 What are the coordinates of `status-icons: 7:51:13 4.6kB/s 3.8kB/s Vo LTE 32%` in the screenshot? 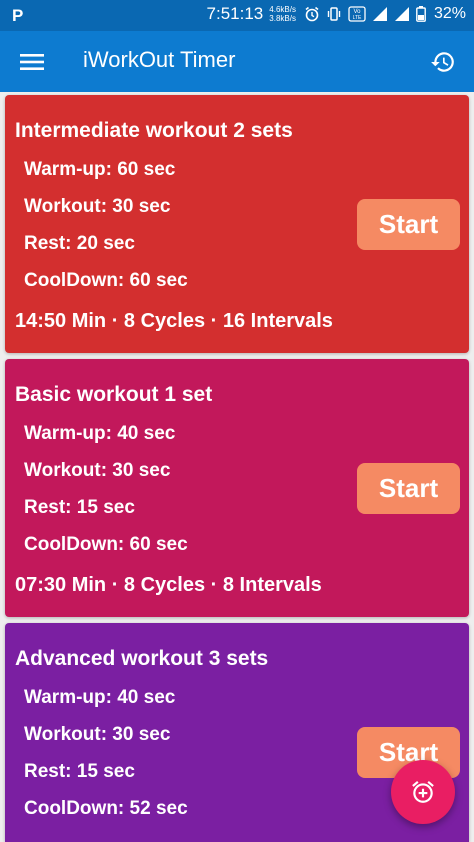 It's located at (336, 14).